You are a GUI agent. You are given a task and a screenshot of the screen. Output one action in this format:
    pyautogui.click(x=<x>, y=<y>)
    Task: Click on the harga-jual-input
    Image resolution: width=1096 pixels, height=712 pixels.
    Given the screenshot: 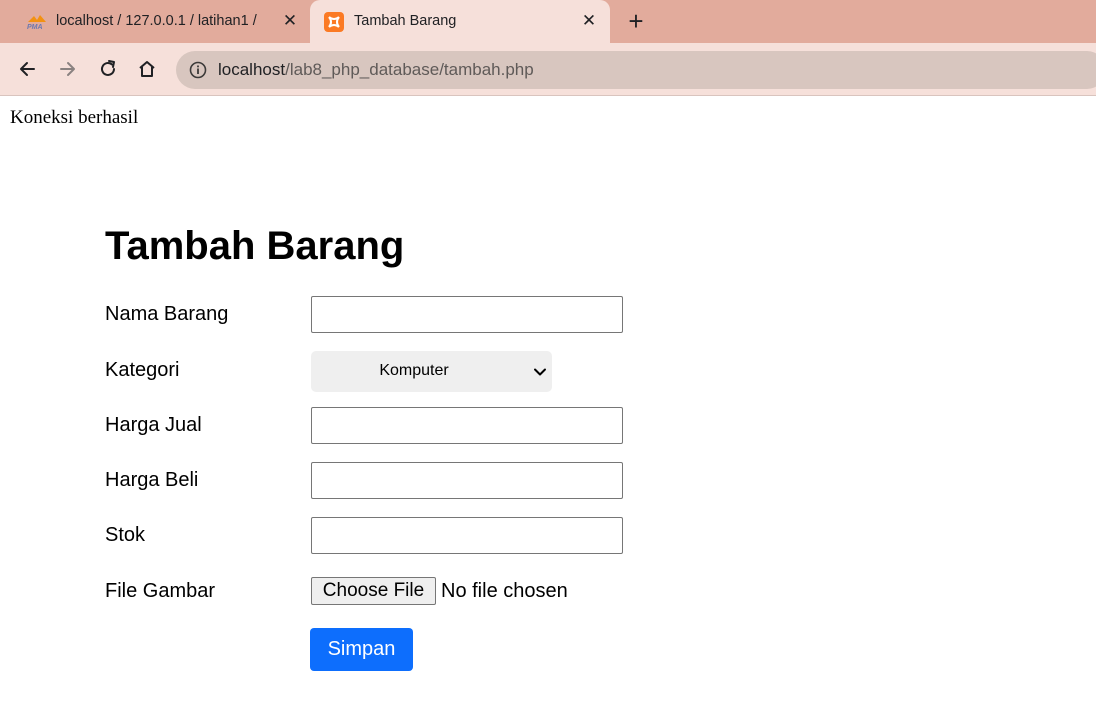 What is the action you would take?
    pyautogui.click(x=467, y=425)
    